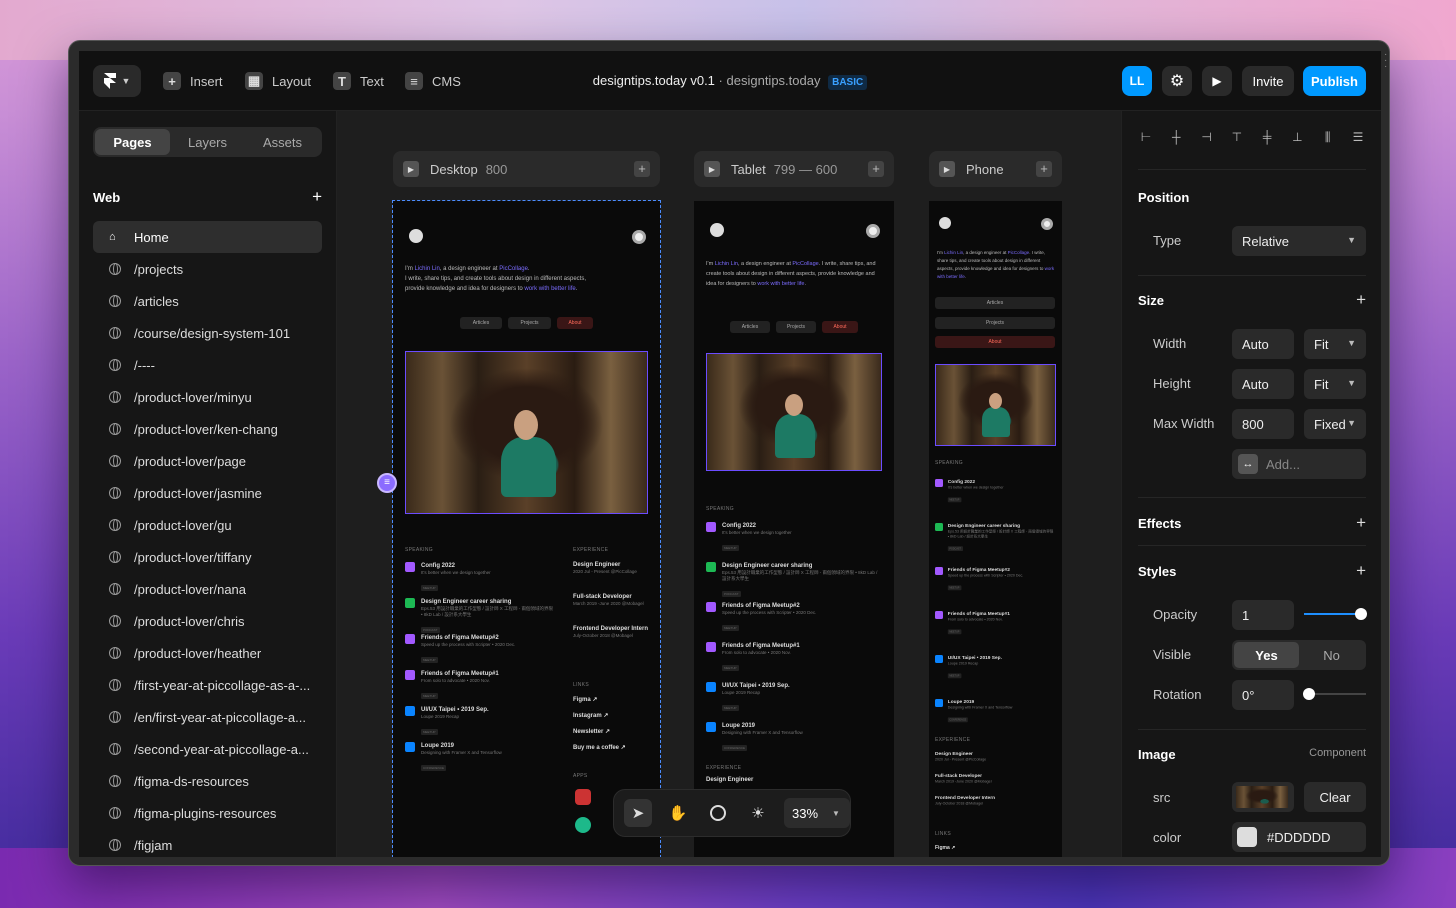 The width and height of the screenshot is (1456, 908). What do you see at coordinates (207, 589) in the screenshot?
I see `page-item: /product-lover/nana` at bounding box center [207, 589].